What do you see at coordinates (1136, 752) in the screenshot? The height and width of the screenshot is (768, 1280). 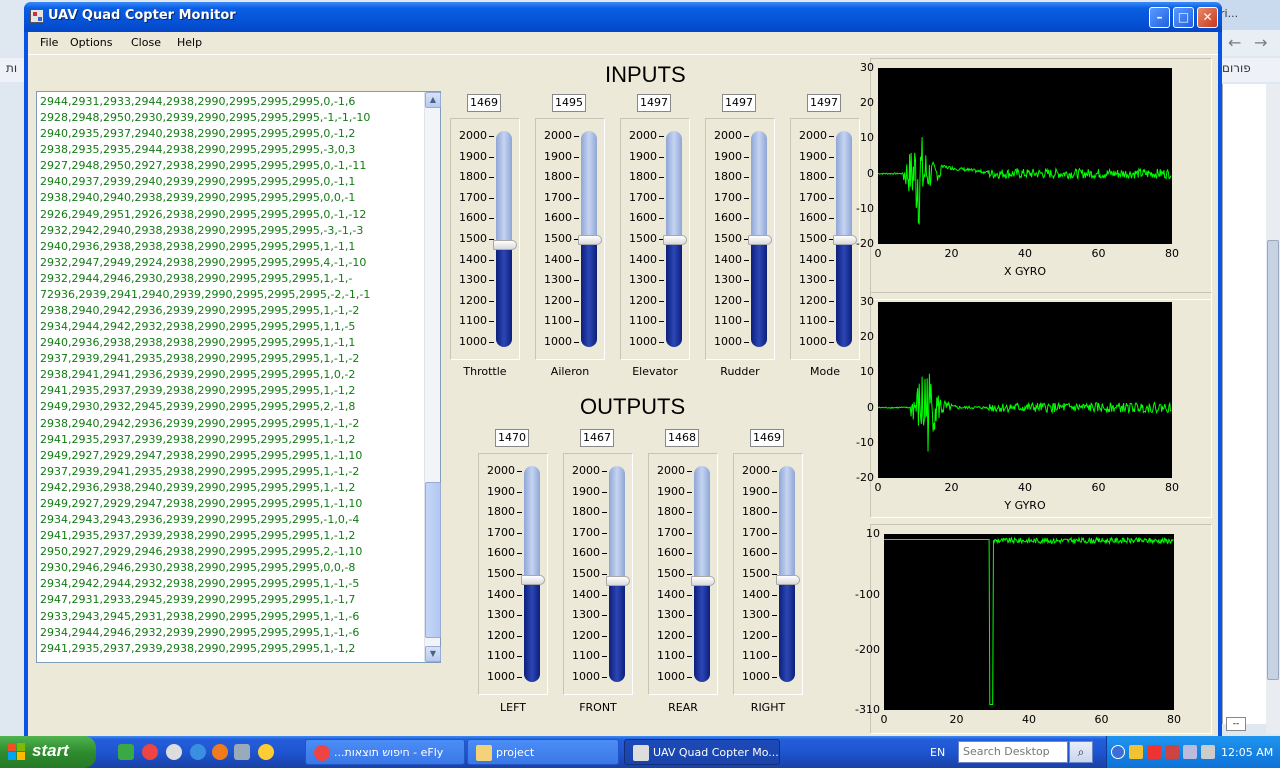 I see `shield-icon` at bounding box center [1136, 752].